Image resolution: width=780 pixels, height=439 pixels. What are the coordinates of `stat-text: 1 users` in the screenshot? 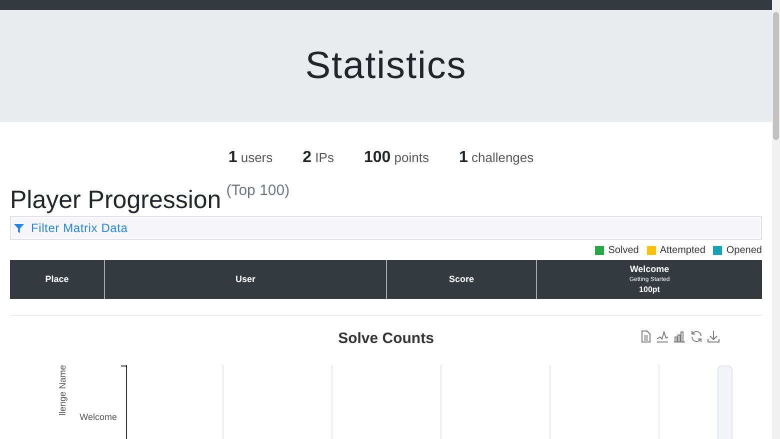 It's located at (250, 158).